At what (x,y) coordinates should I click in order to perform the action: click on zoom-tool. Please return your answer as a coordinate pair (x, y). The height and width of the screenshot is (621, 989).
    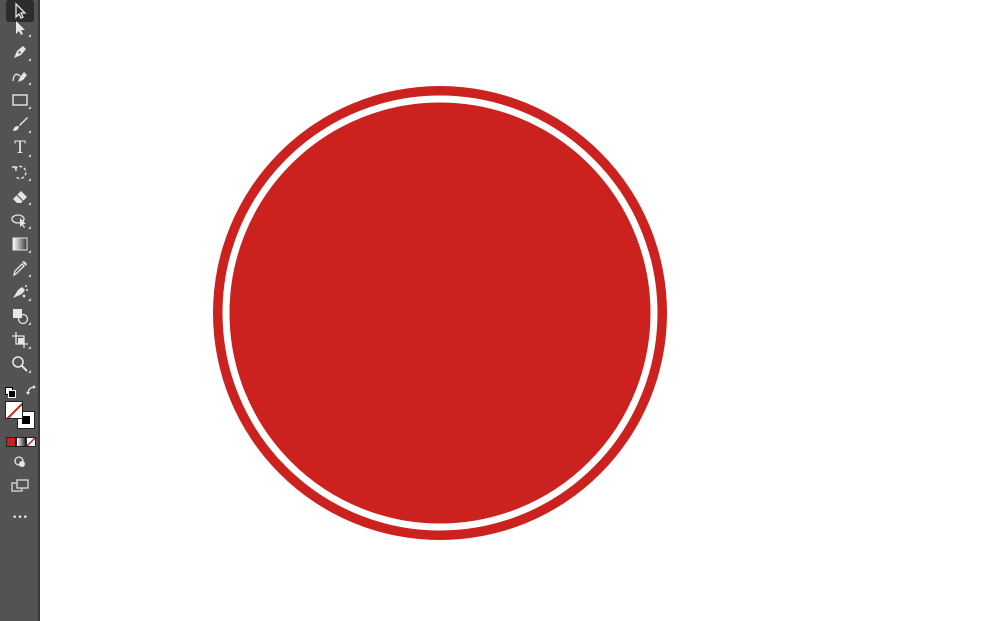
    Looking at the image, I should click on (20, 364).